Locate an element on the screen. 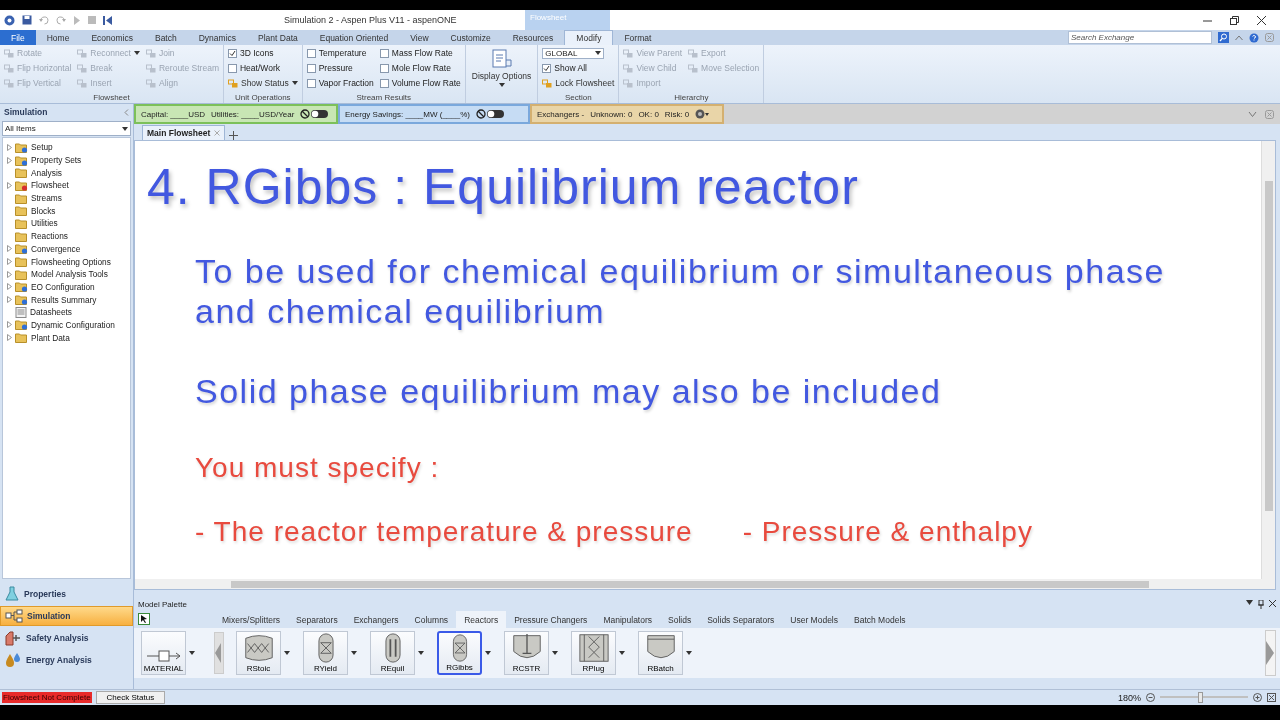 This screenshot has height=720, width=1280. display-options-button: Display Options is located at coordinates (501, 68).